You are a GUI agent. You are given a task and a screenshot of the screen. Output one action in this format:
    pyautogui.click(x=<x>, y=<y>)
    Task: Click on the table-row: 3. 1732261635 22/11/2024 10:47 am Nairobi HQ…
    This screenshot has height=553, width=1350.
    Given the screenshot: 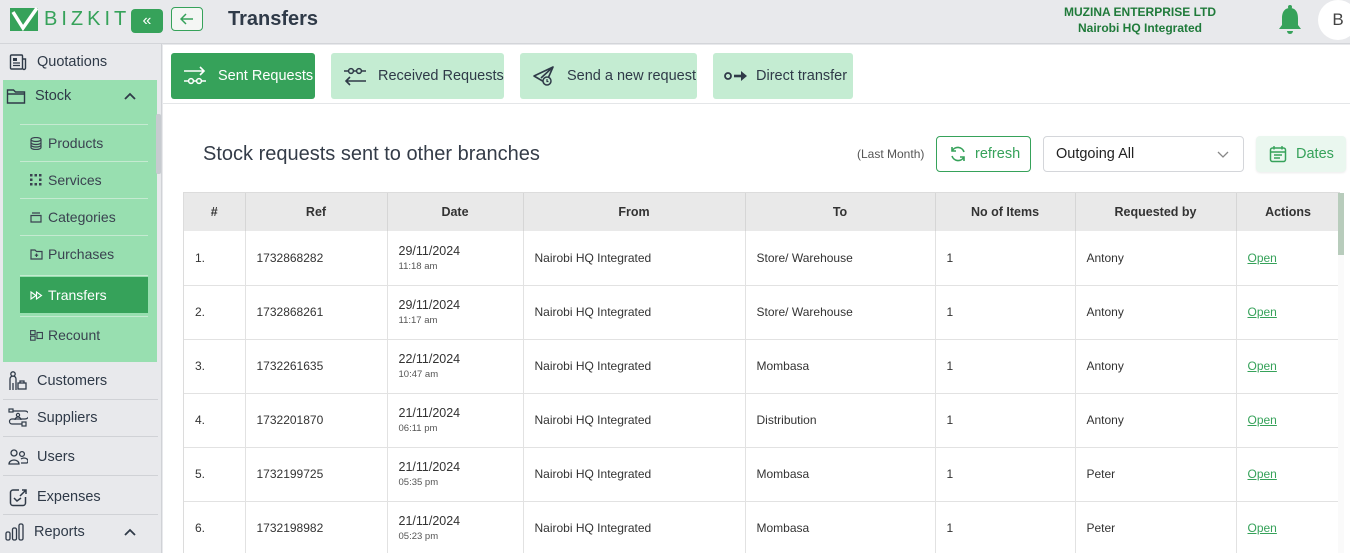 What is the action you would take?
    pyautogui.click(x=761, y=366)
    